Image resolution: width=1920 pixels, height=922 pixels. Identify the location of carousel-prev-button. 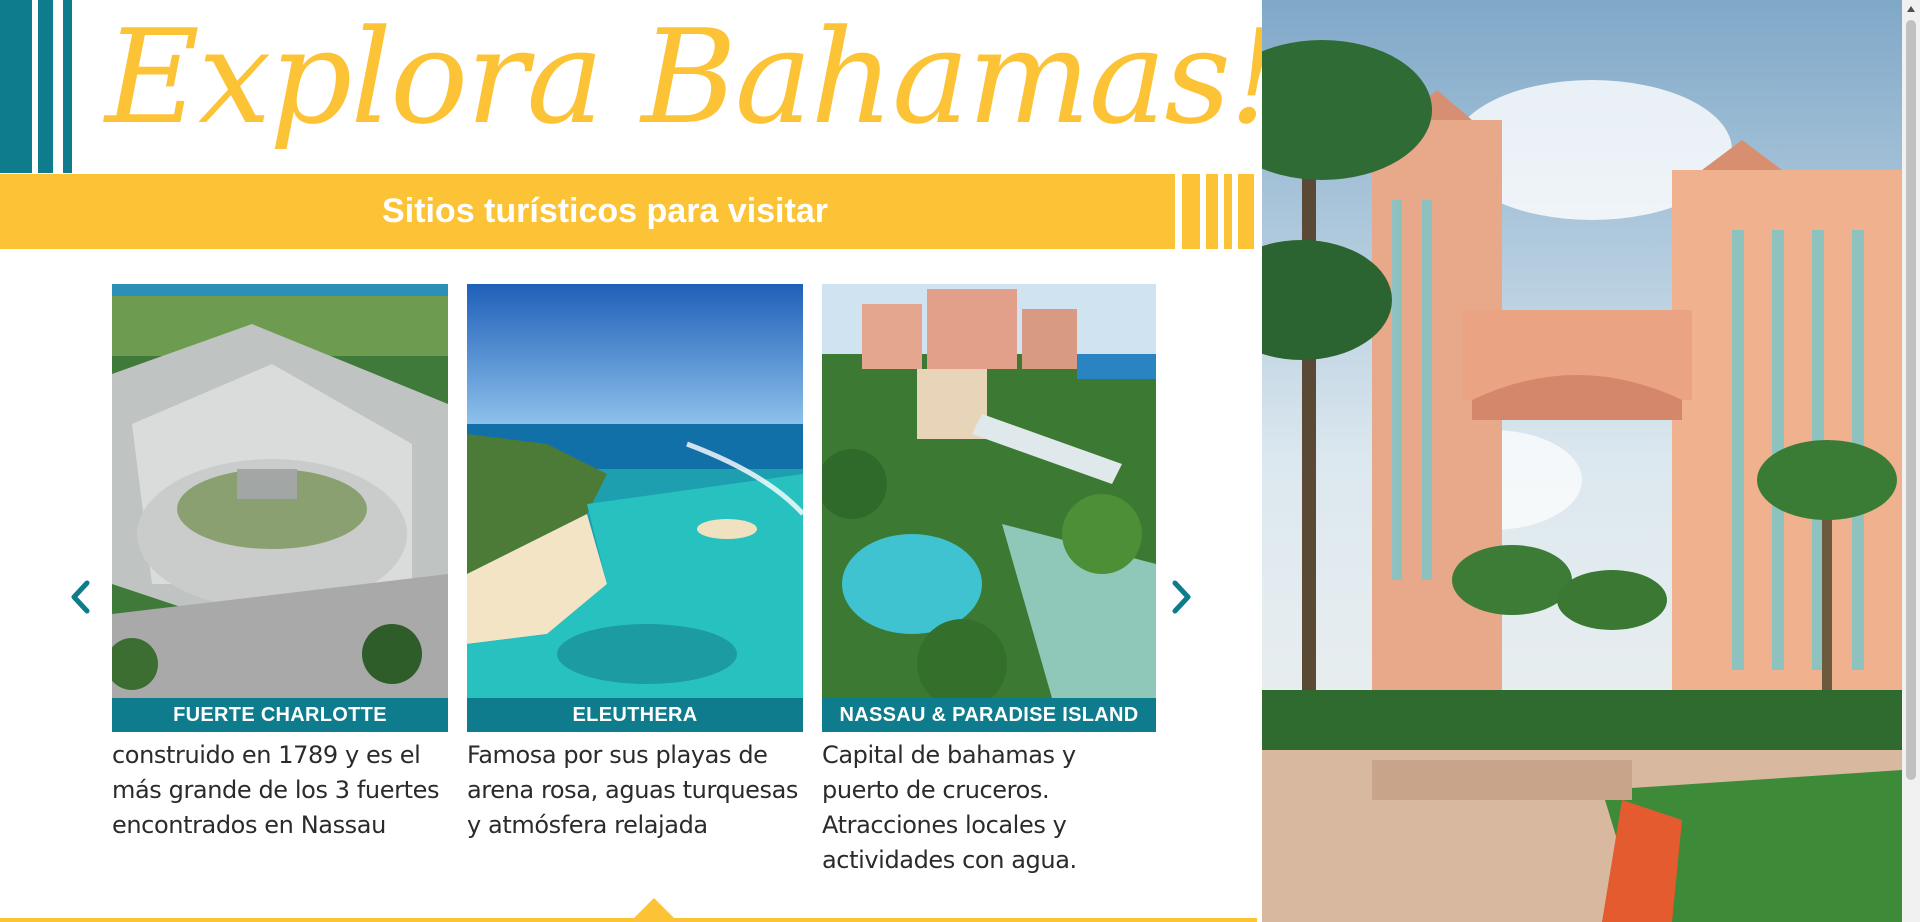
(80, 597).